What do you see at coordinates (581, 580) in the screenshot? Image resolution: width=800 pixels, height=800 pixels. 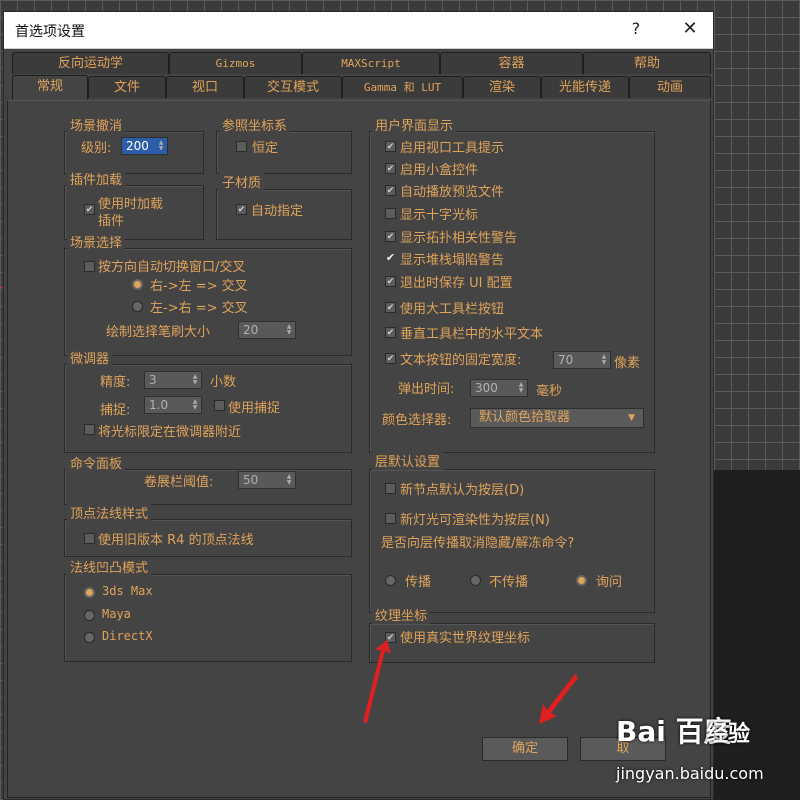 I see `radio-ask` at bounding box center [581, 580].